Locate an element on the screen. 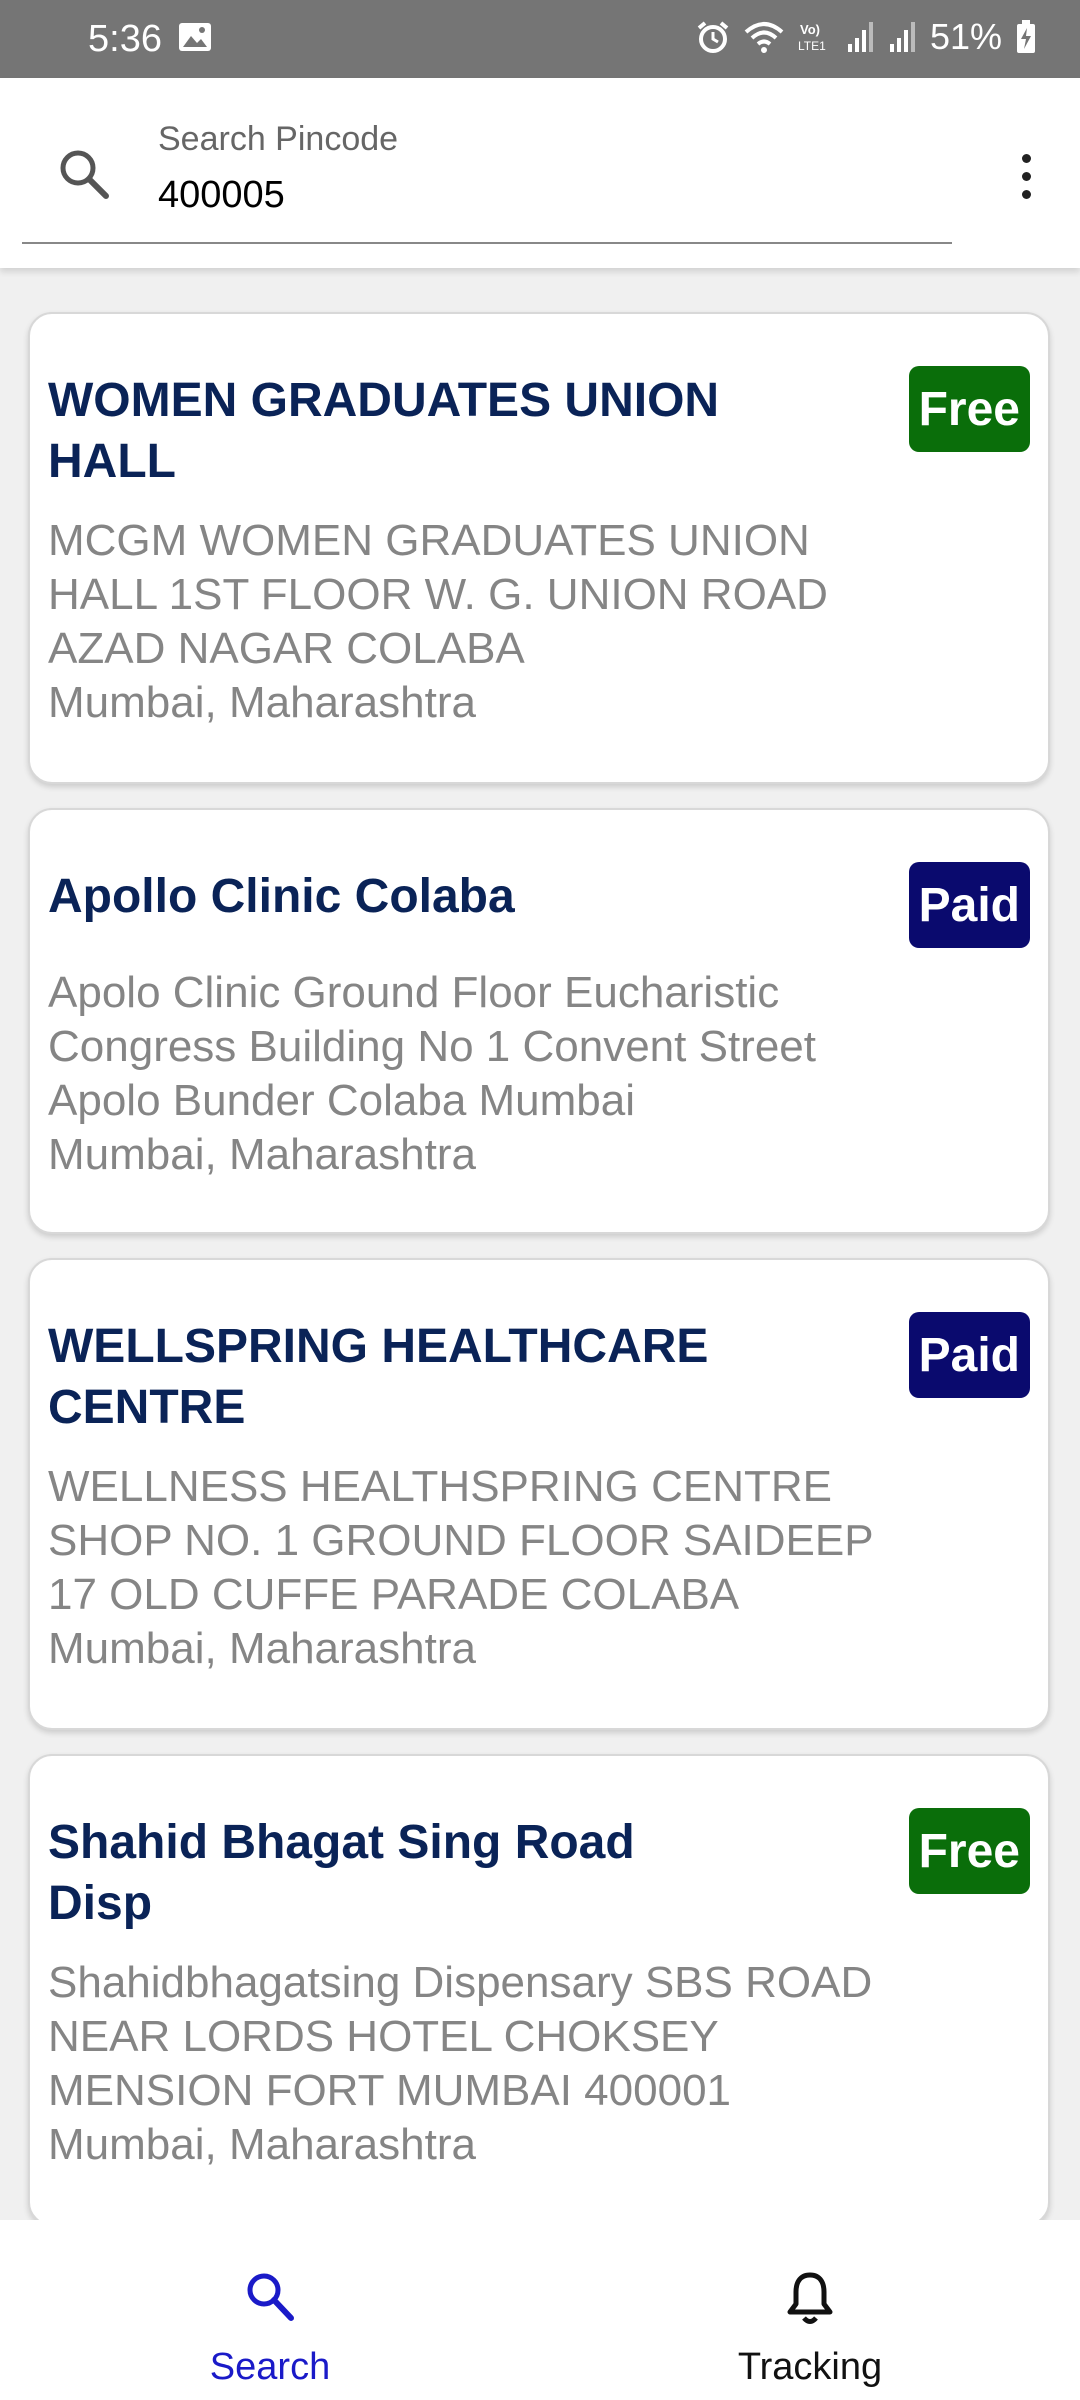 Image resolution: width=1080 pixels, height=2400 pixels. centre-name: Shahid Bhagat Sing Road Disp is located at coordinates (341, 1873).